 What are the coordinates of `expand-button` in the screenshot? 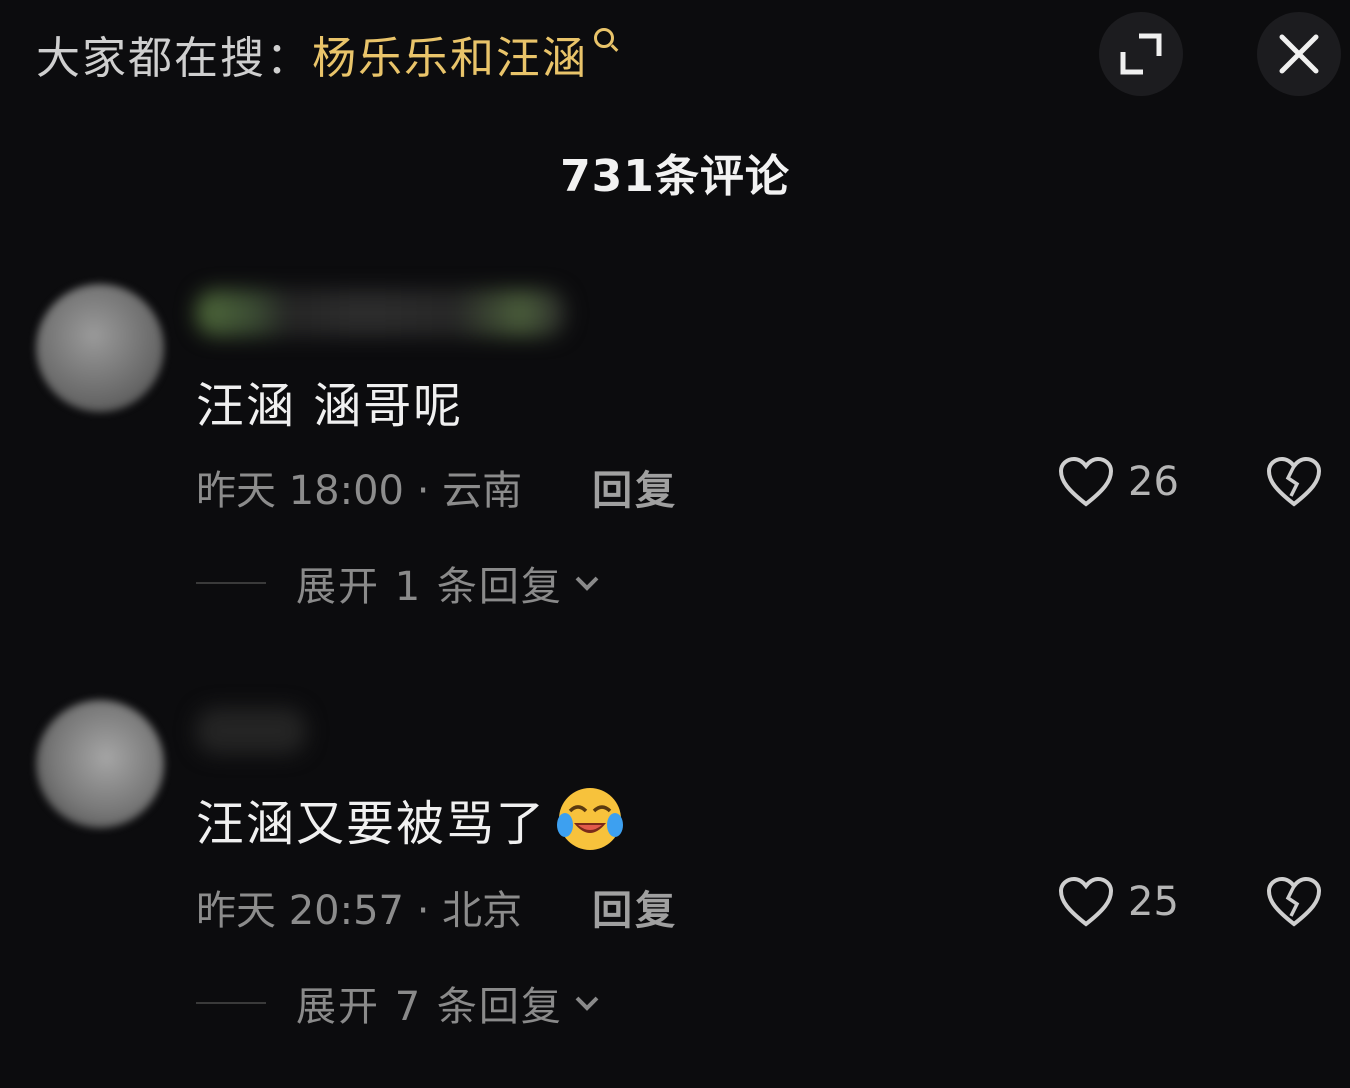 It's located at (1141, 54).